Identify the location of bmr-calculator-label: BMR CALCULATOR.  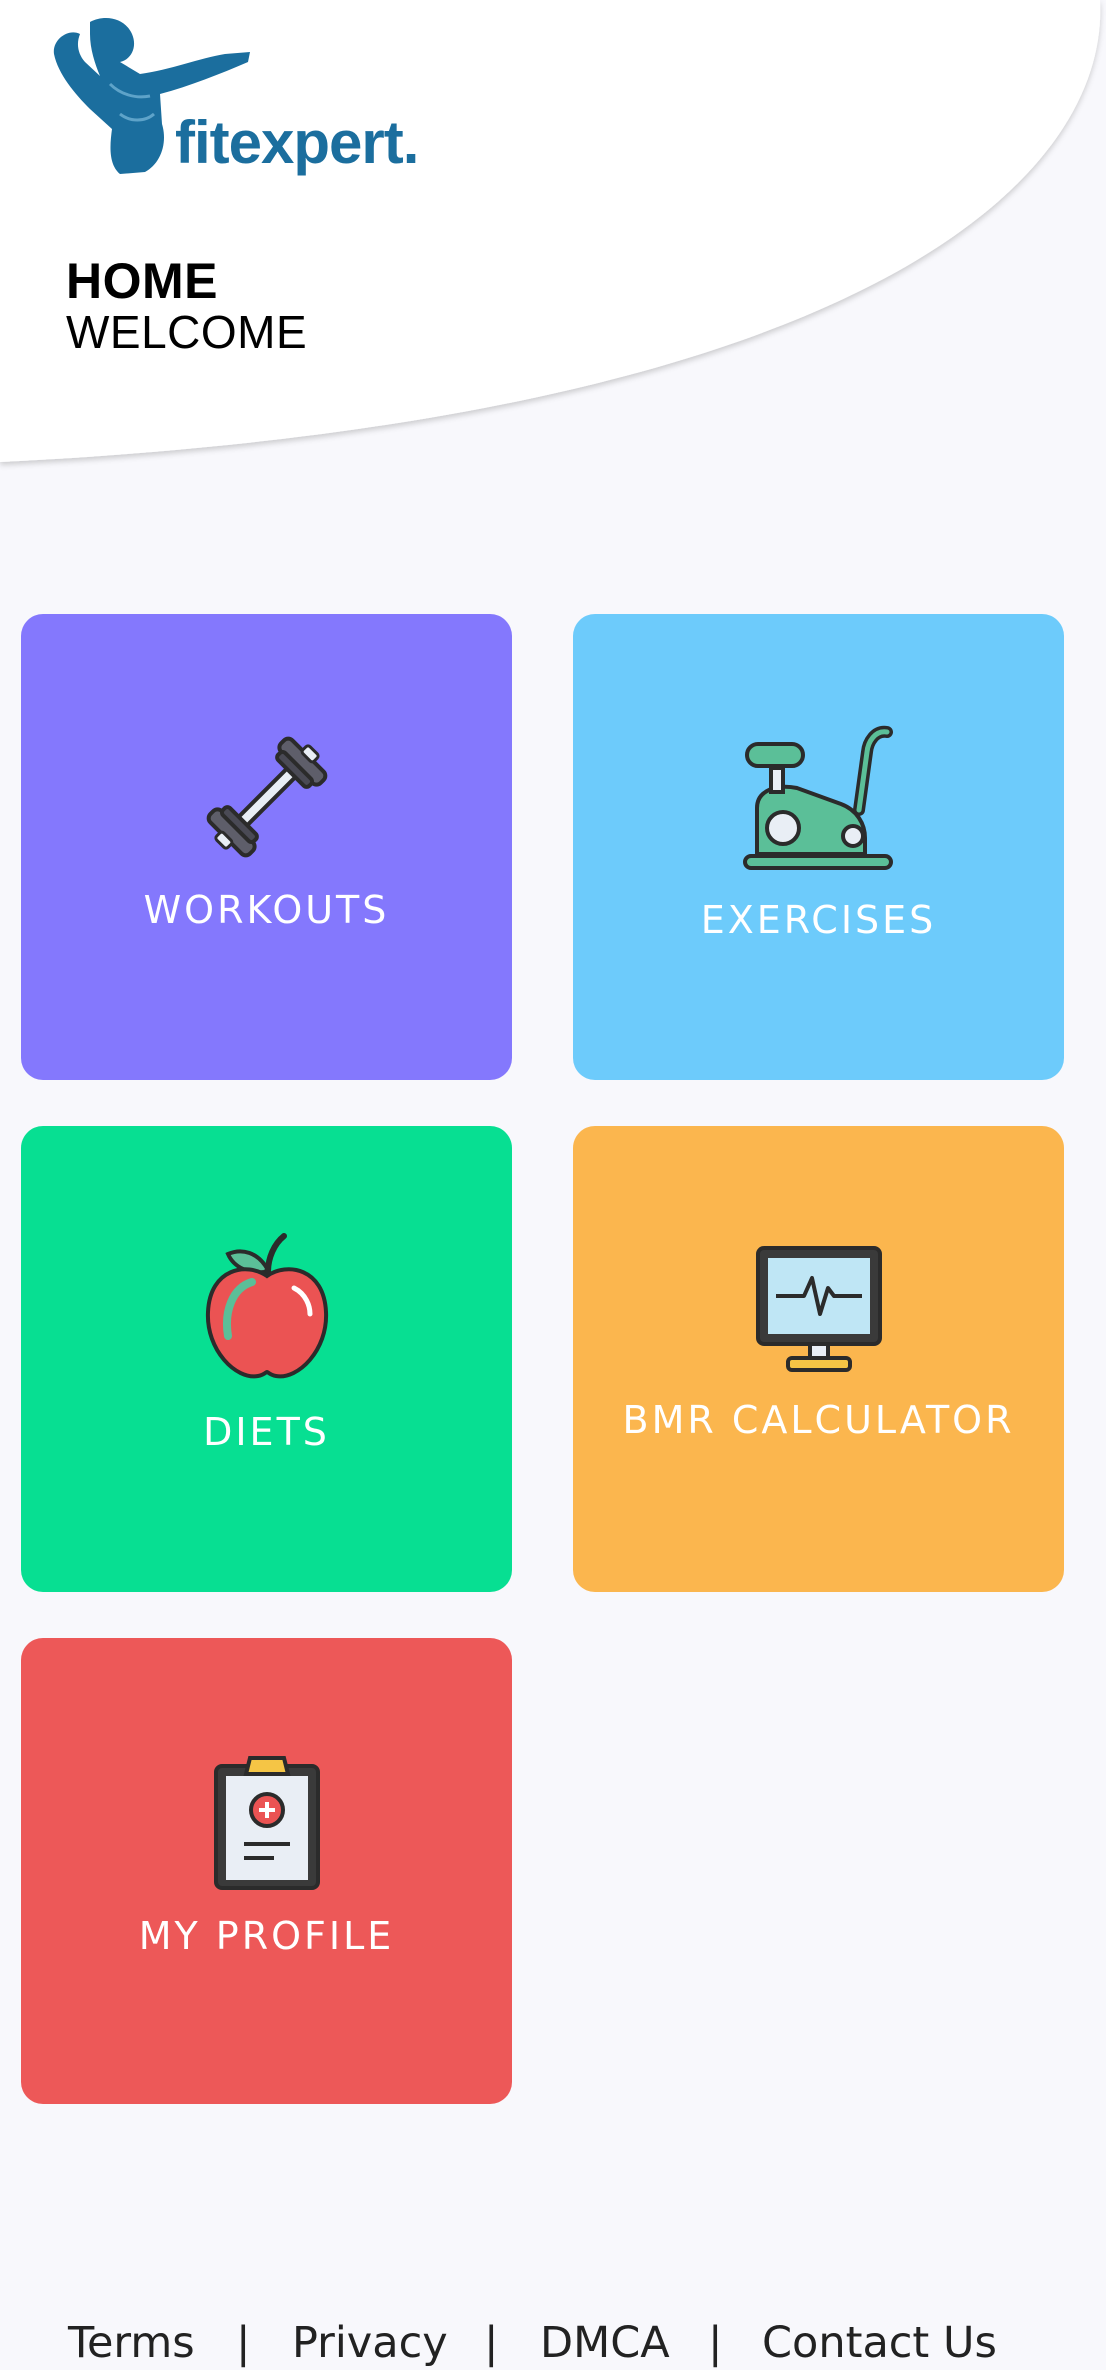
(818, 1420).